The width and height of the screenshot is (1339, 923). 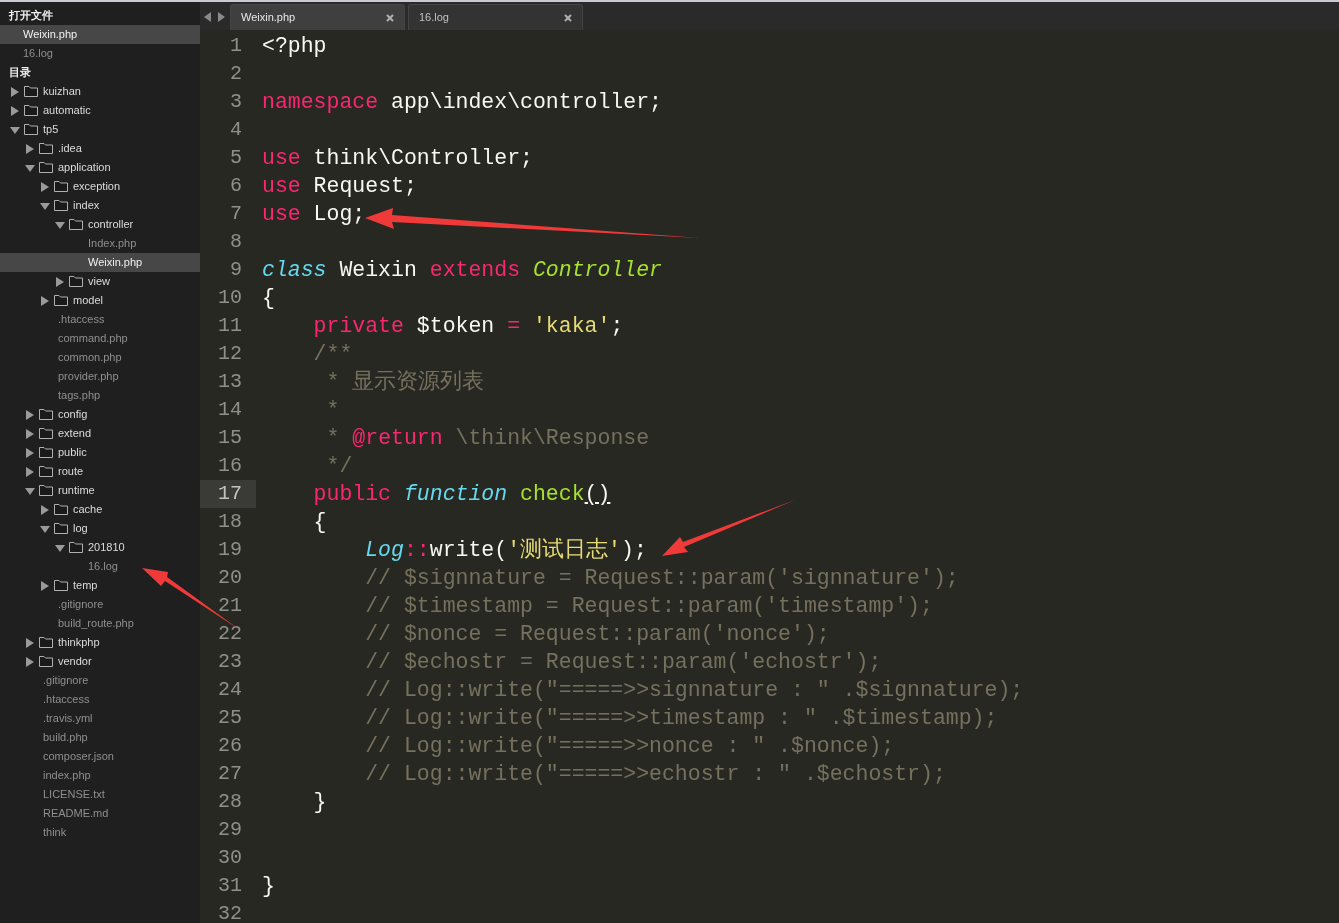 What do you see at coordinates (31, 15) in the screenshot?
I see `section-heading: 打开文件` at bounding box center [31, 15].